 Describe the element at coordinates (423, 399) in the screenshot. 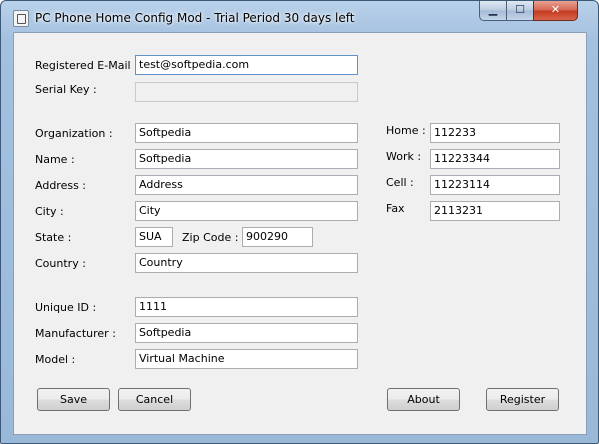

I see `about-button: About` at that location.